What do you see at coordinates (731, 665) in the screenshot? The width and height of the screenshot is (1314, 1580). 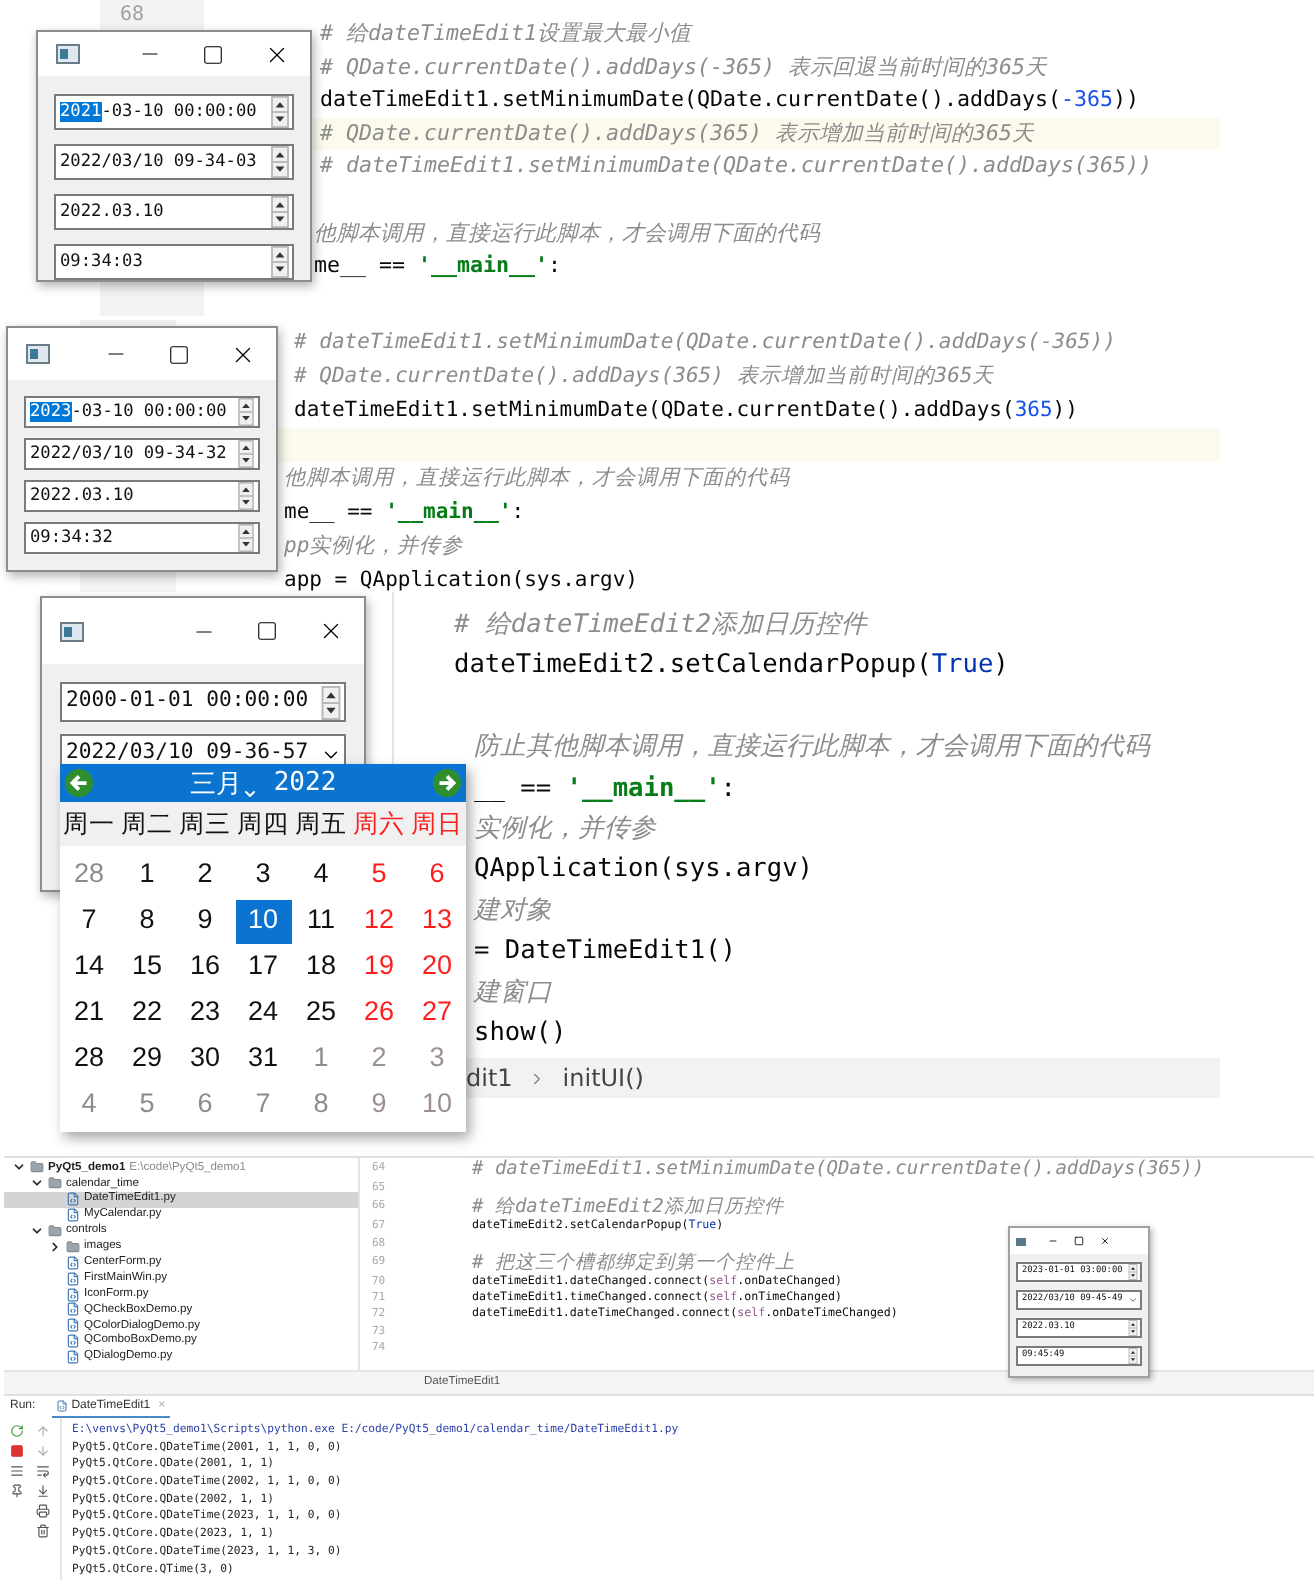 I see `code-line: dateTimeEdit2.setCalendarPopup(True)` at bounding box center [731, 665].